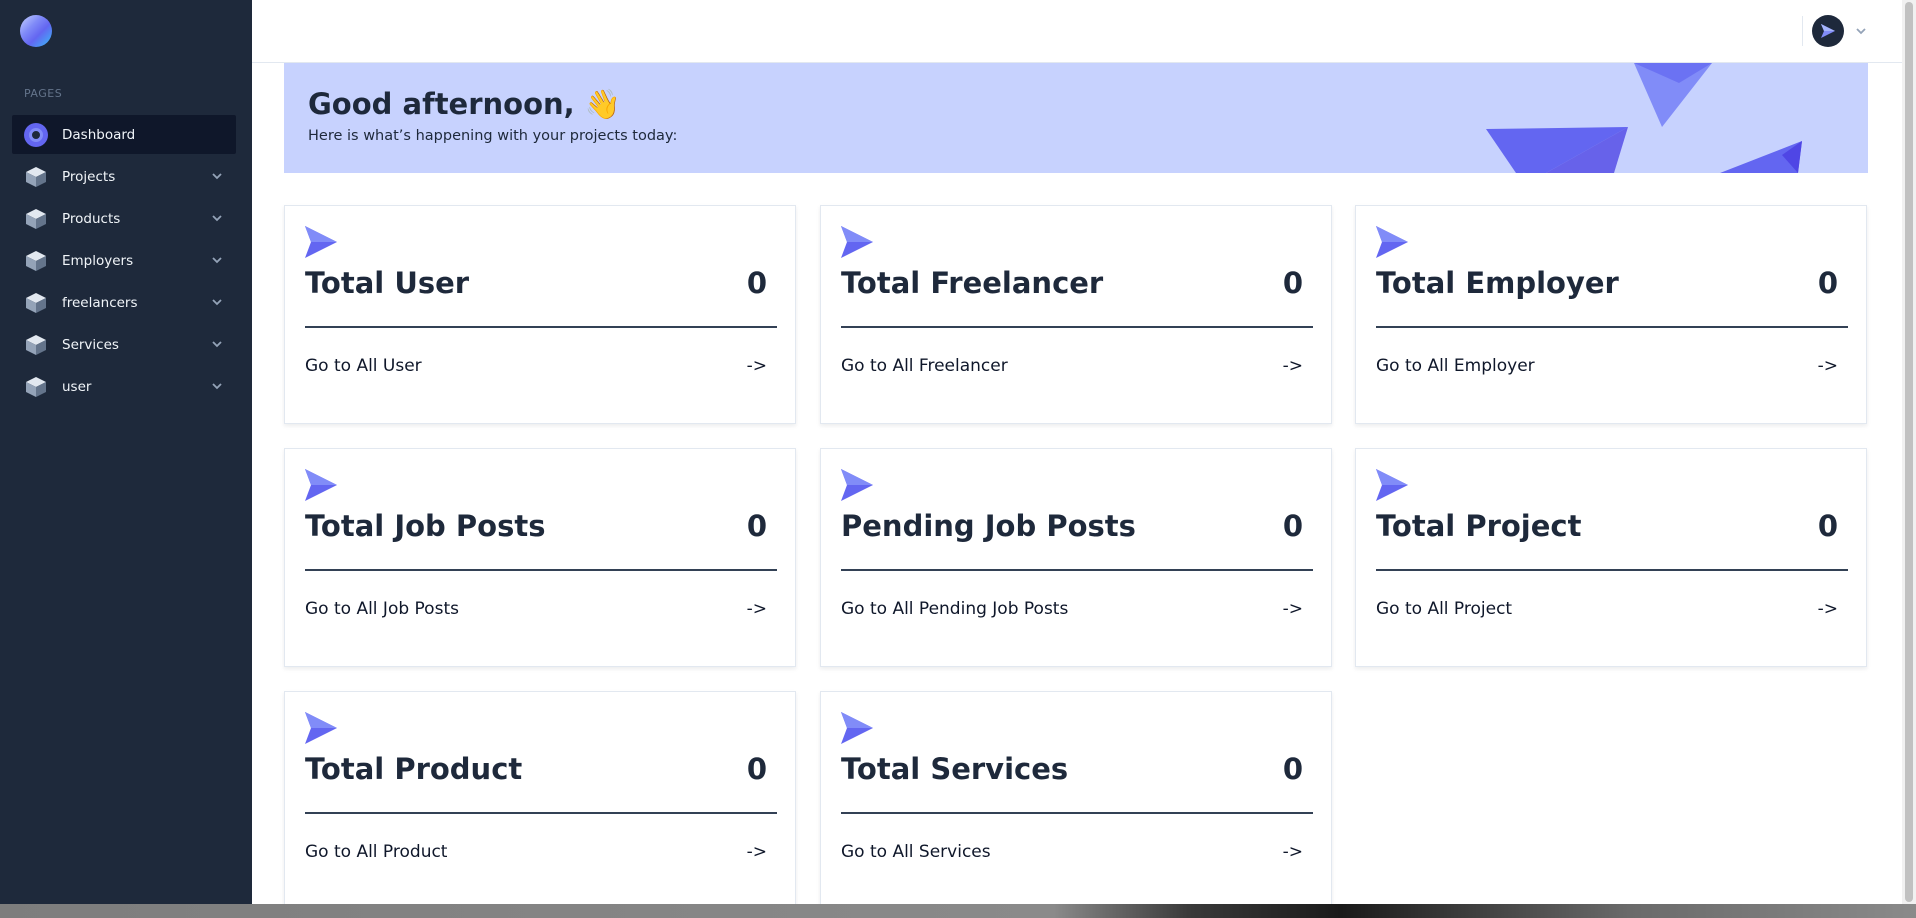 This screenshot has width=1916, height=918. Describe the element at coordinates (36, 134) in the screenshot. I see `dashboard-icon` at that location.